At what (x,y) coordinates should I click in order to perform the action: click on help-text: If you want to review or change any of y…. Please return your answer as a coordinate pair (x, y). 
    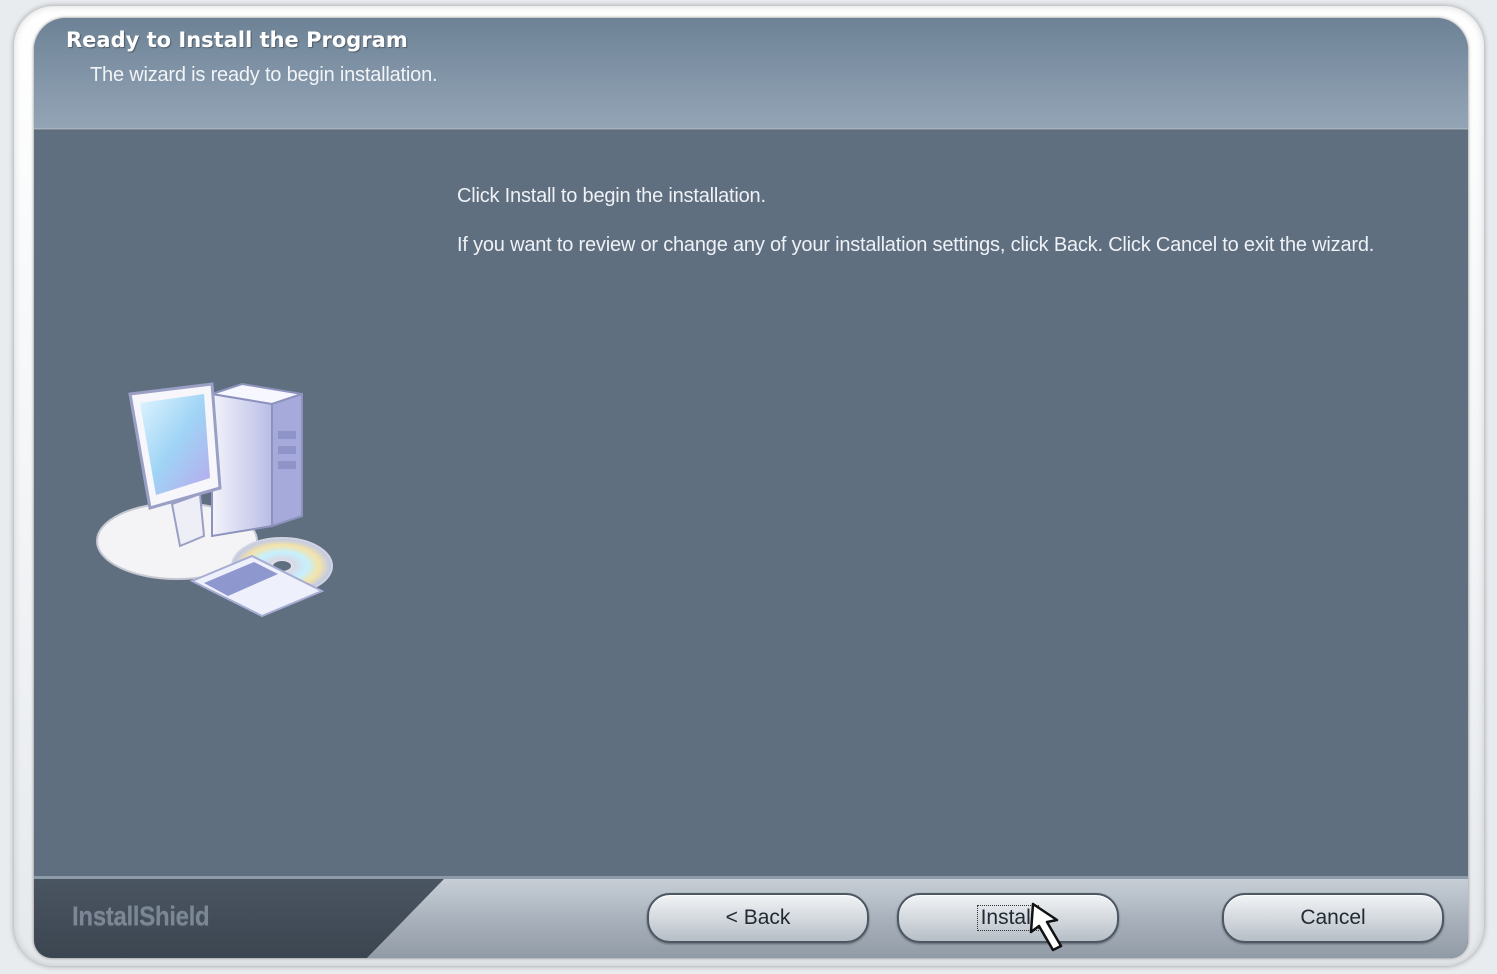
    Looking at the image, I should click on (916, 245).